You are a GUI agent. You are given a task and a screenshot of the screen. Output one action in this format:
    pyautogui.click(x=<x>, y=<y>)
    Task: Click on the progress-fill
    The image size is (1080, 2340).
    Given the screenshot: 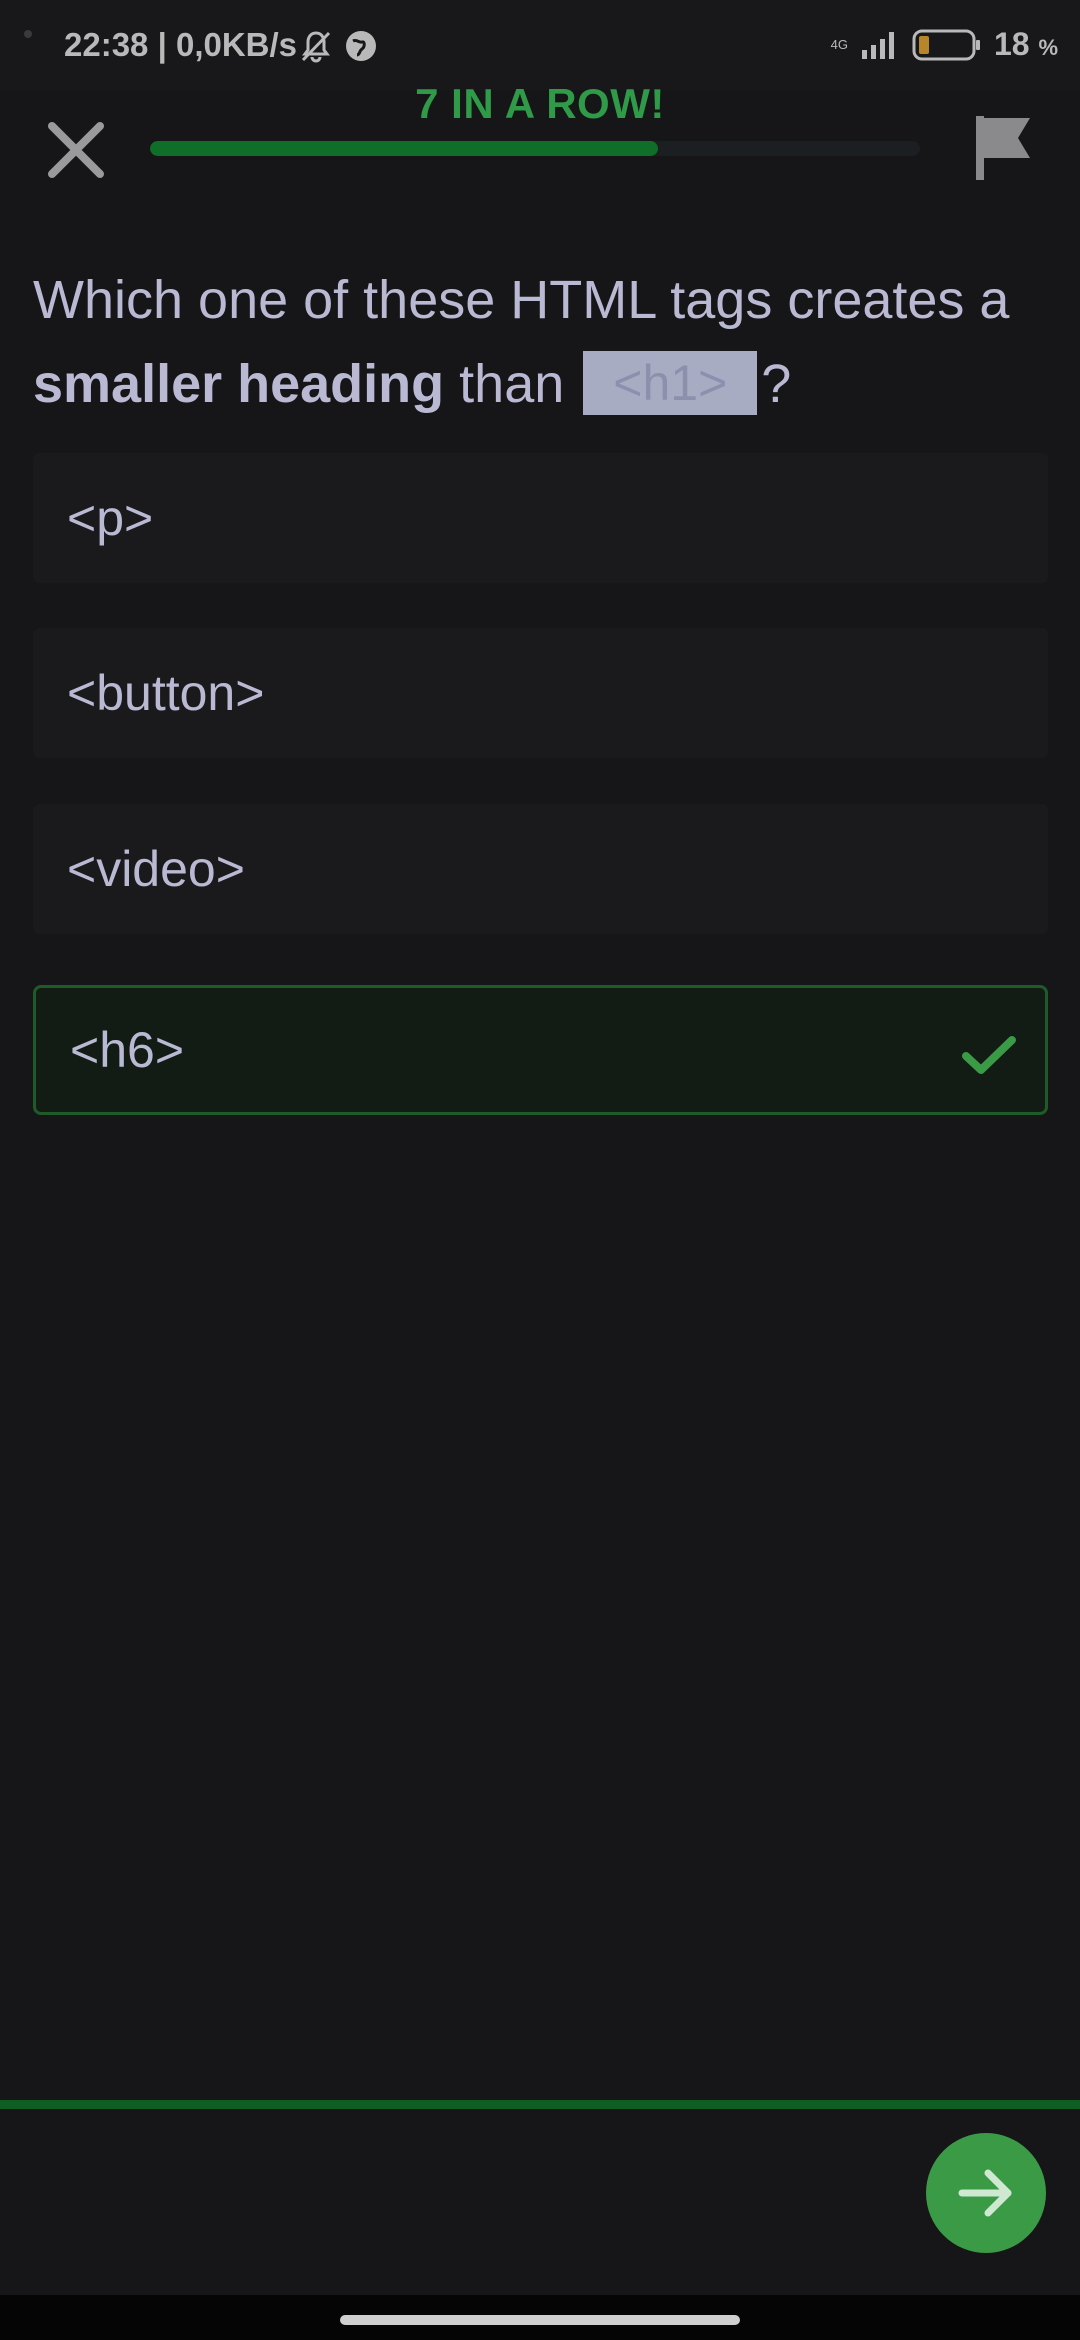 What is the action you would take?
    pyautogui.click(x=404, y=148)
    